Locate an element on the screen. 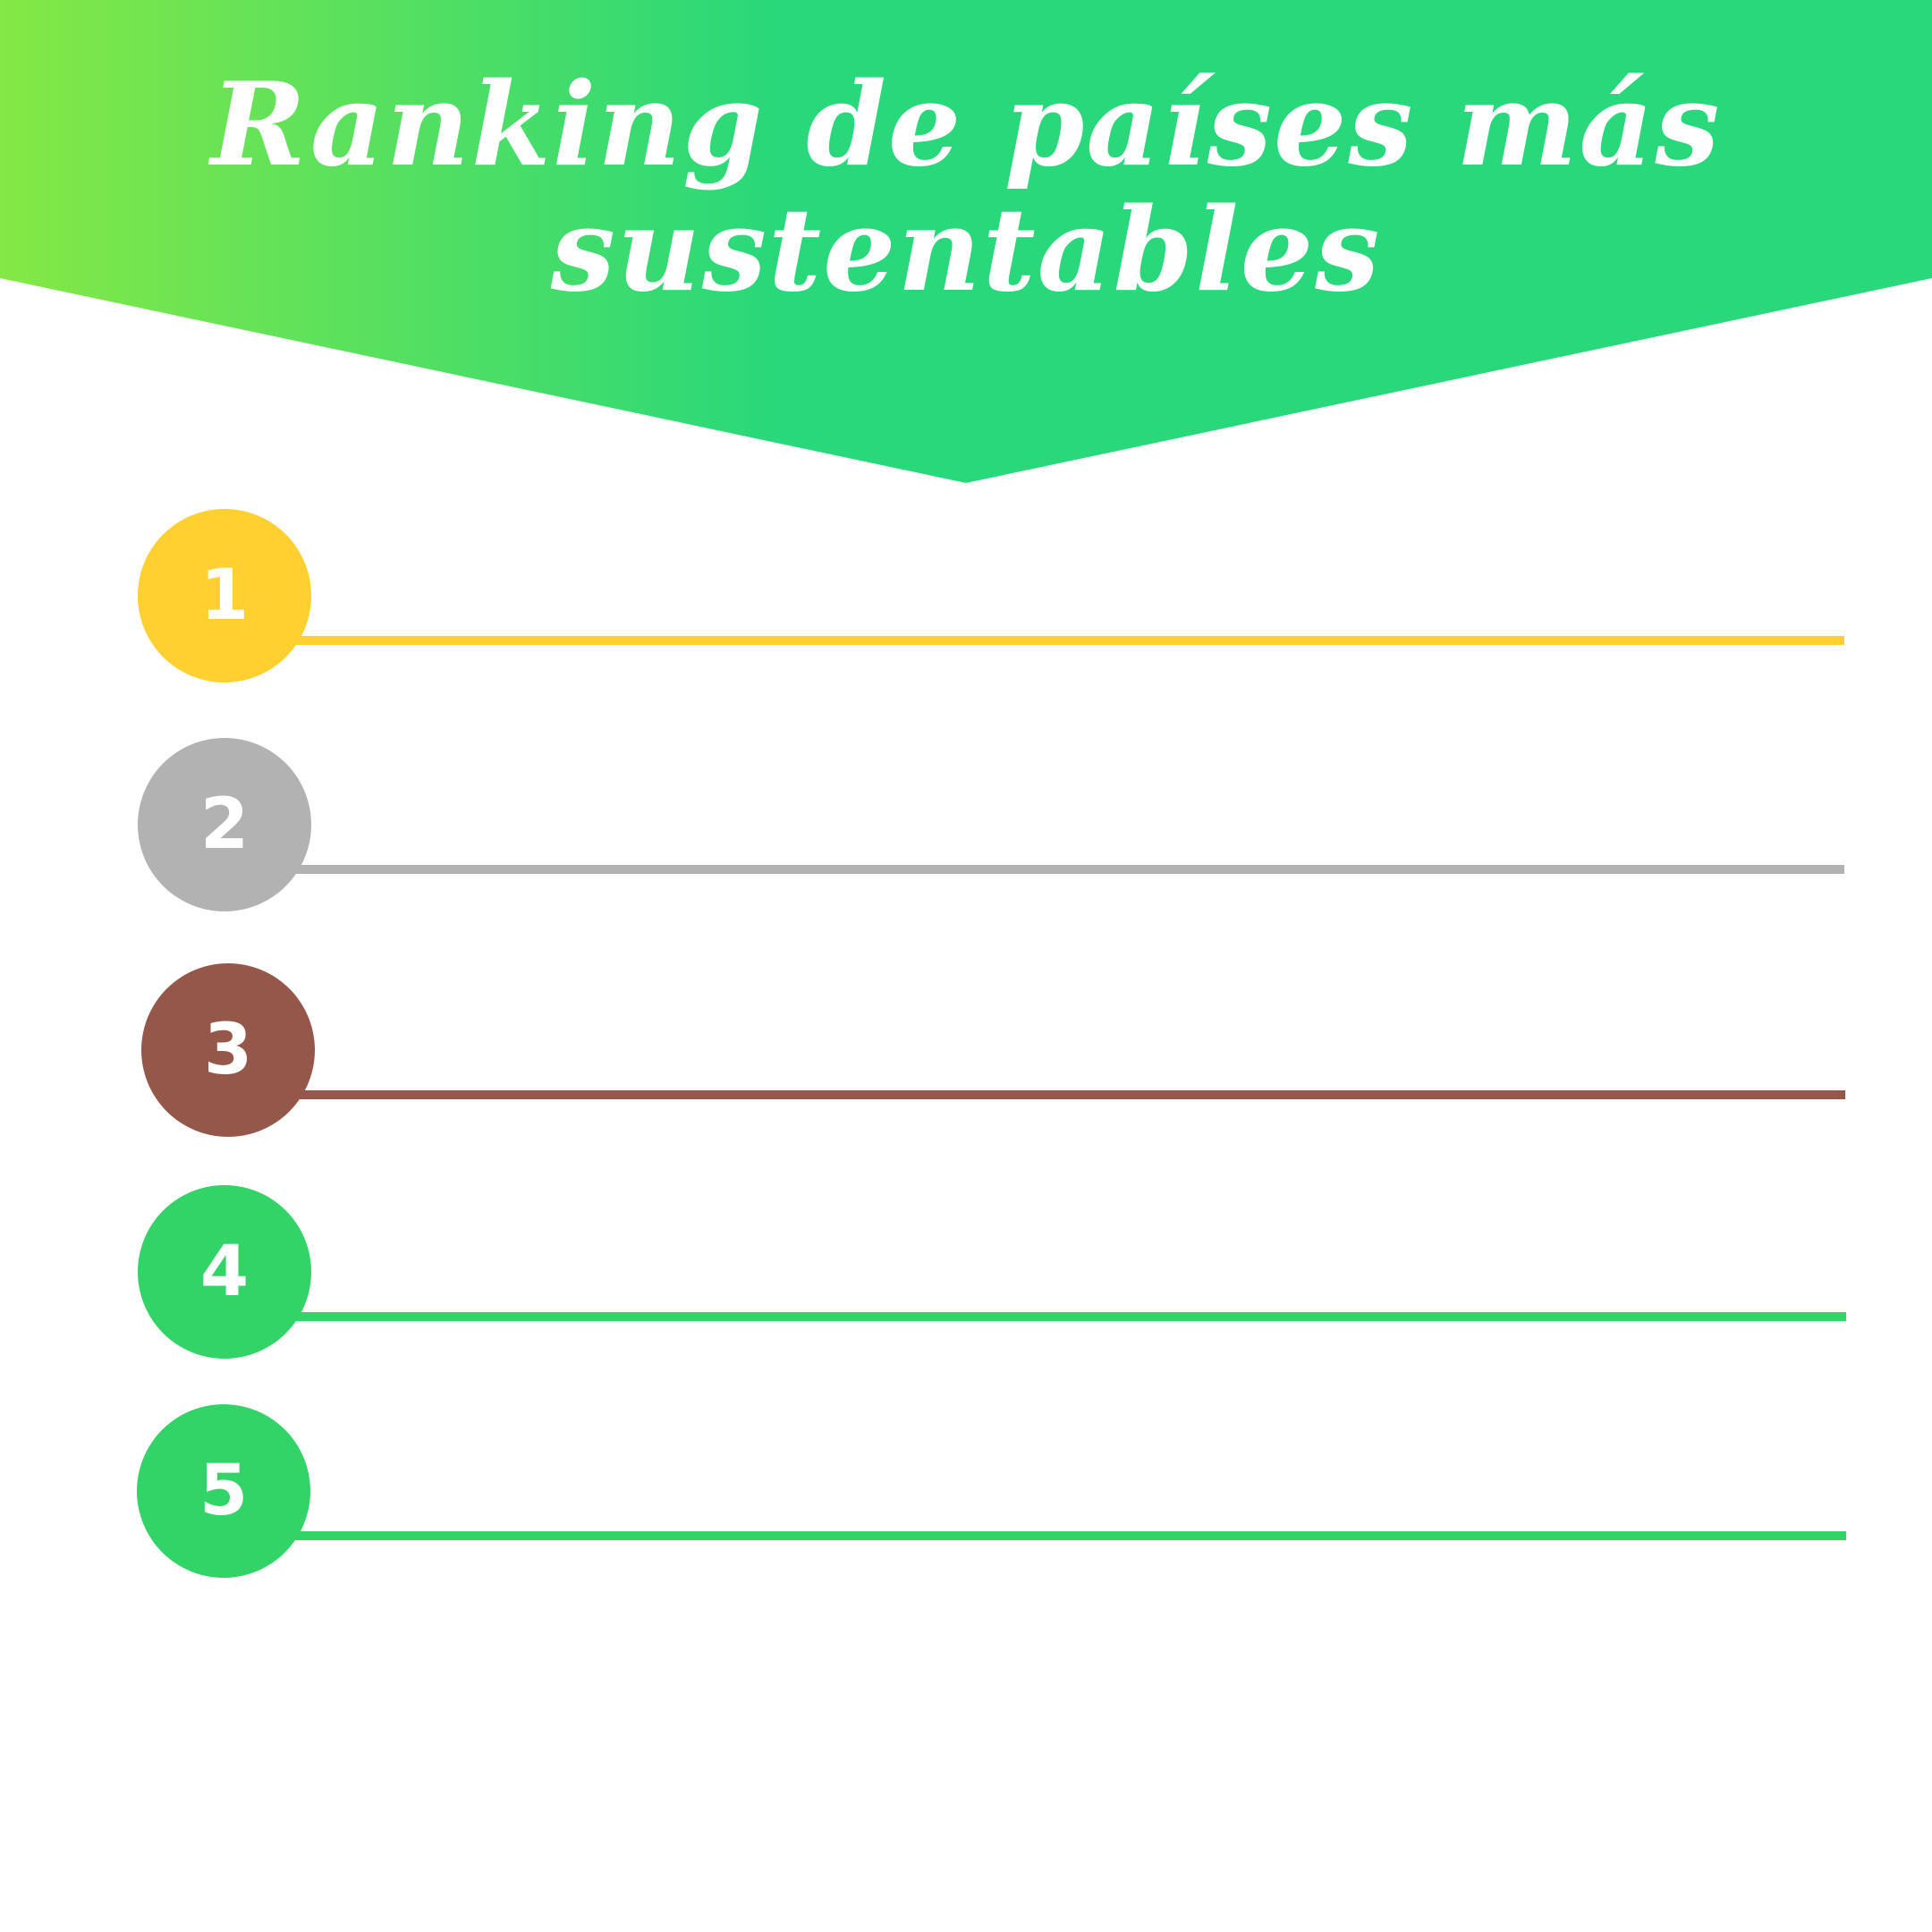  ranking-number-5: 5 is located at coordinates (224, 1491).